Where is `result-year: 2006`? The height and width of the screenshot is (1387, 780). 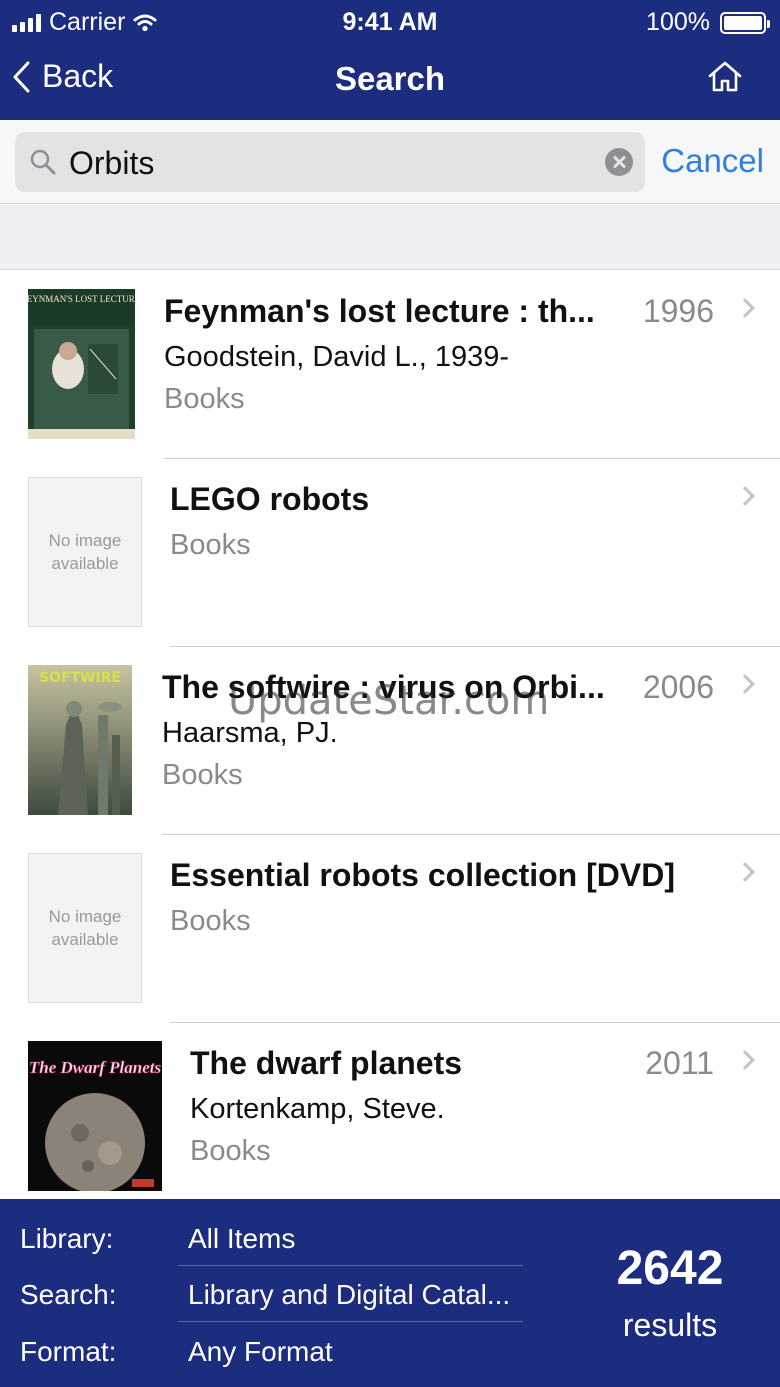
result-year: 2006 is located at coordinates (678, 687).